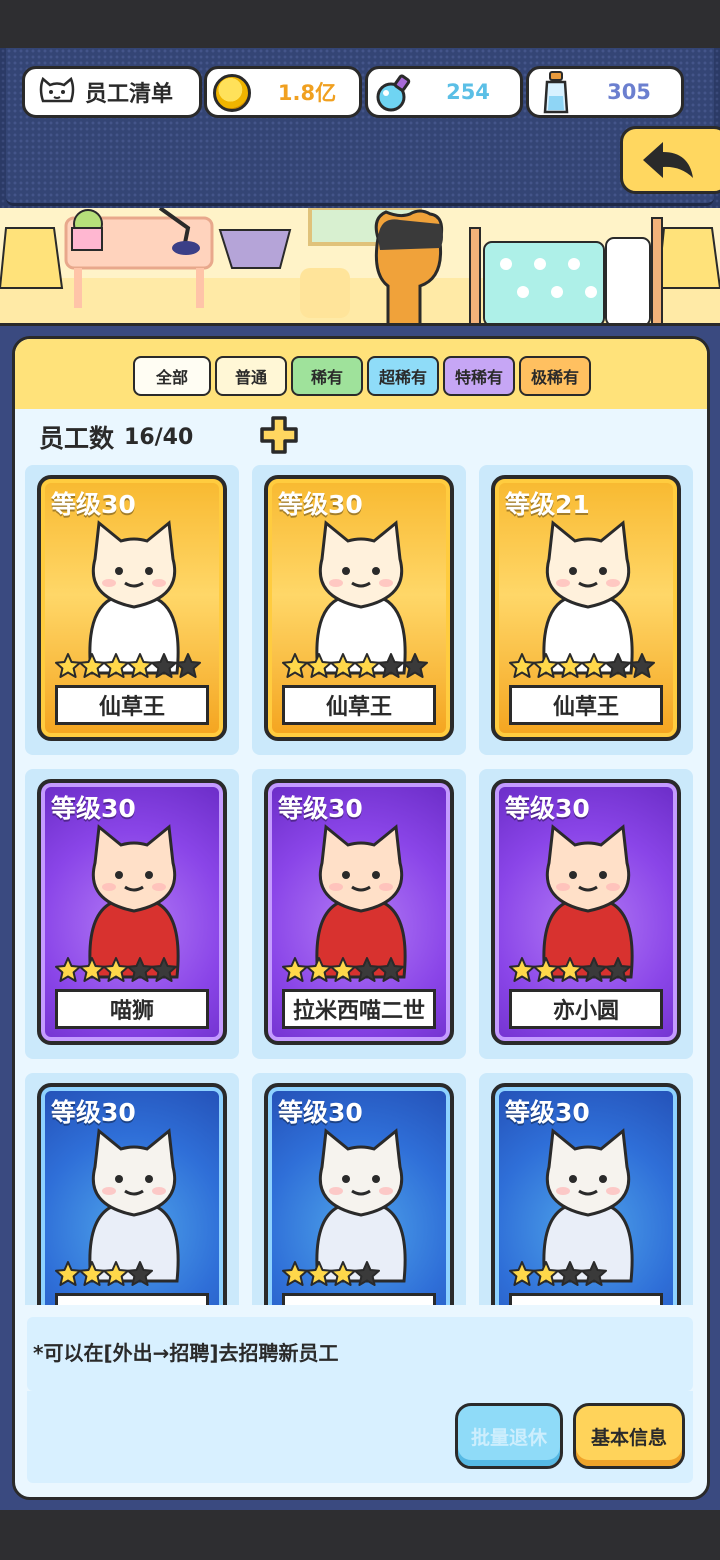 This screenshot has height=1560, width=720. Describe the element at coordinates (605, 92) in the screenshot. I see `currency-bottle: 305` at that location.